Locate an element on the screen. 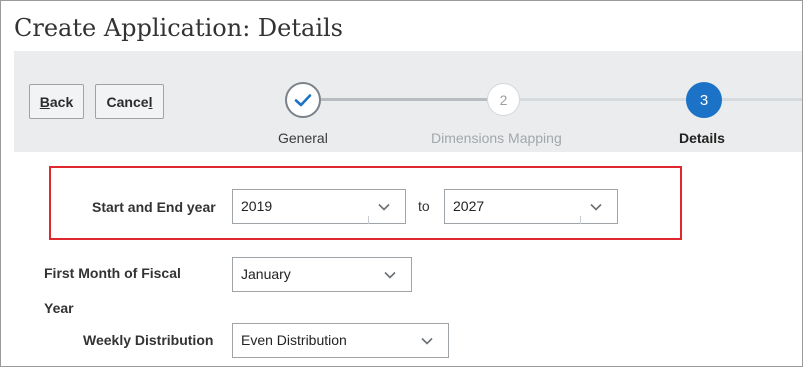 Image resolution: width=803 pixels, height=367 pixels. cancel-button: Cance l is located at coordinates (129, 101).